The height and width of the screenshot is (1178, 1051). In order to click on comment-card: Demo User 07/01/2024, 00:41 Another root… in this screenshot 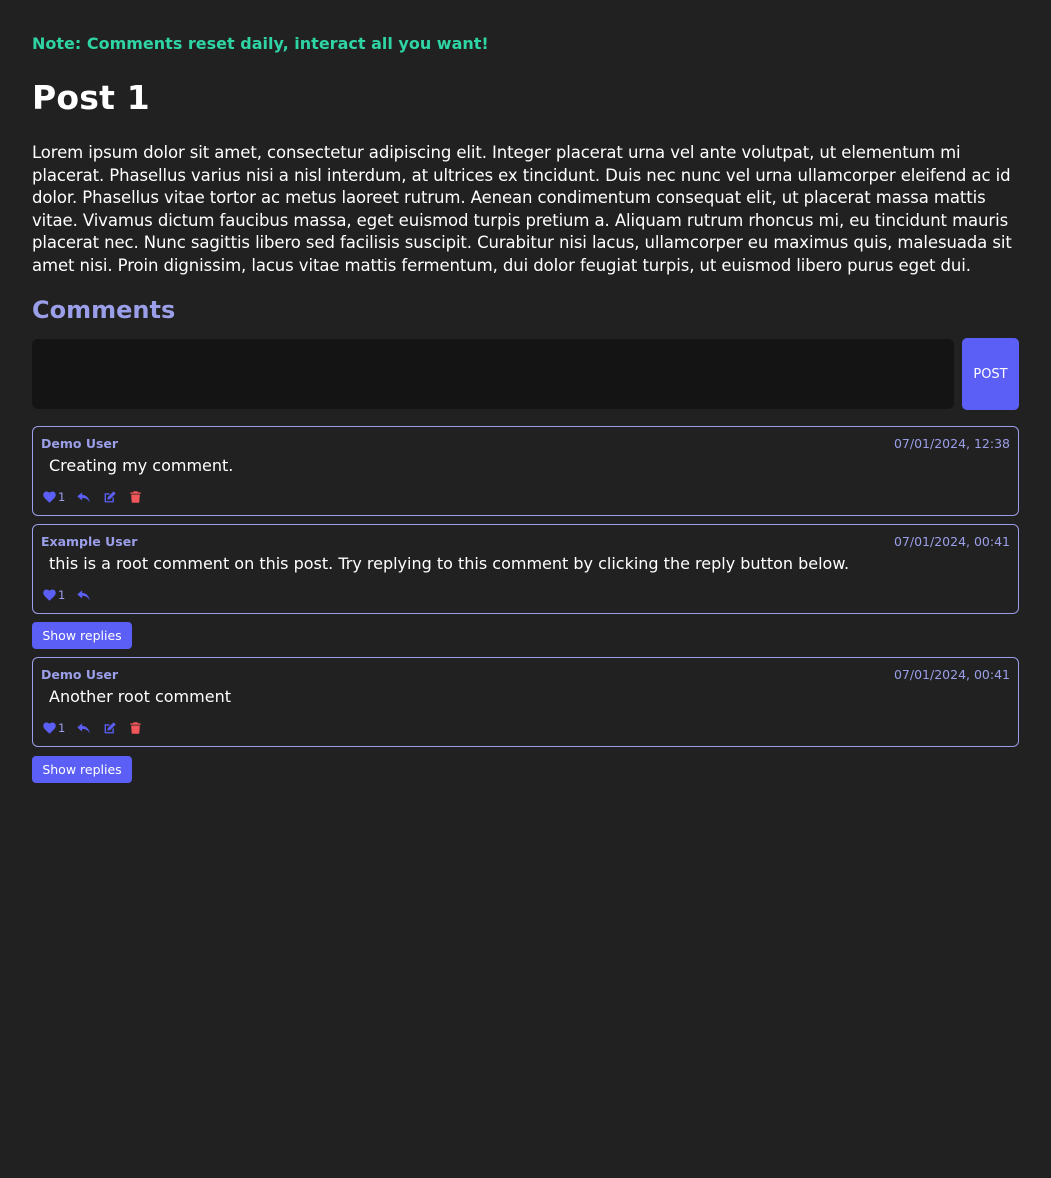, I will do `click(525, 702)`.